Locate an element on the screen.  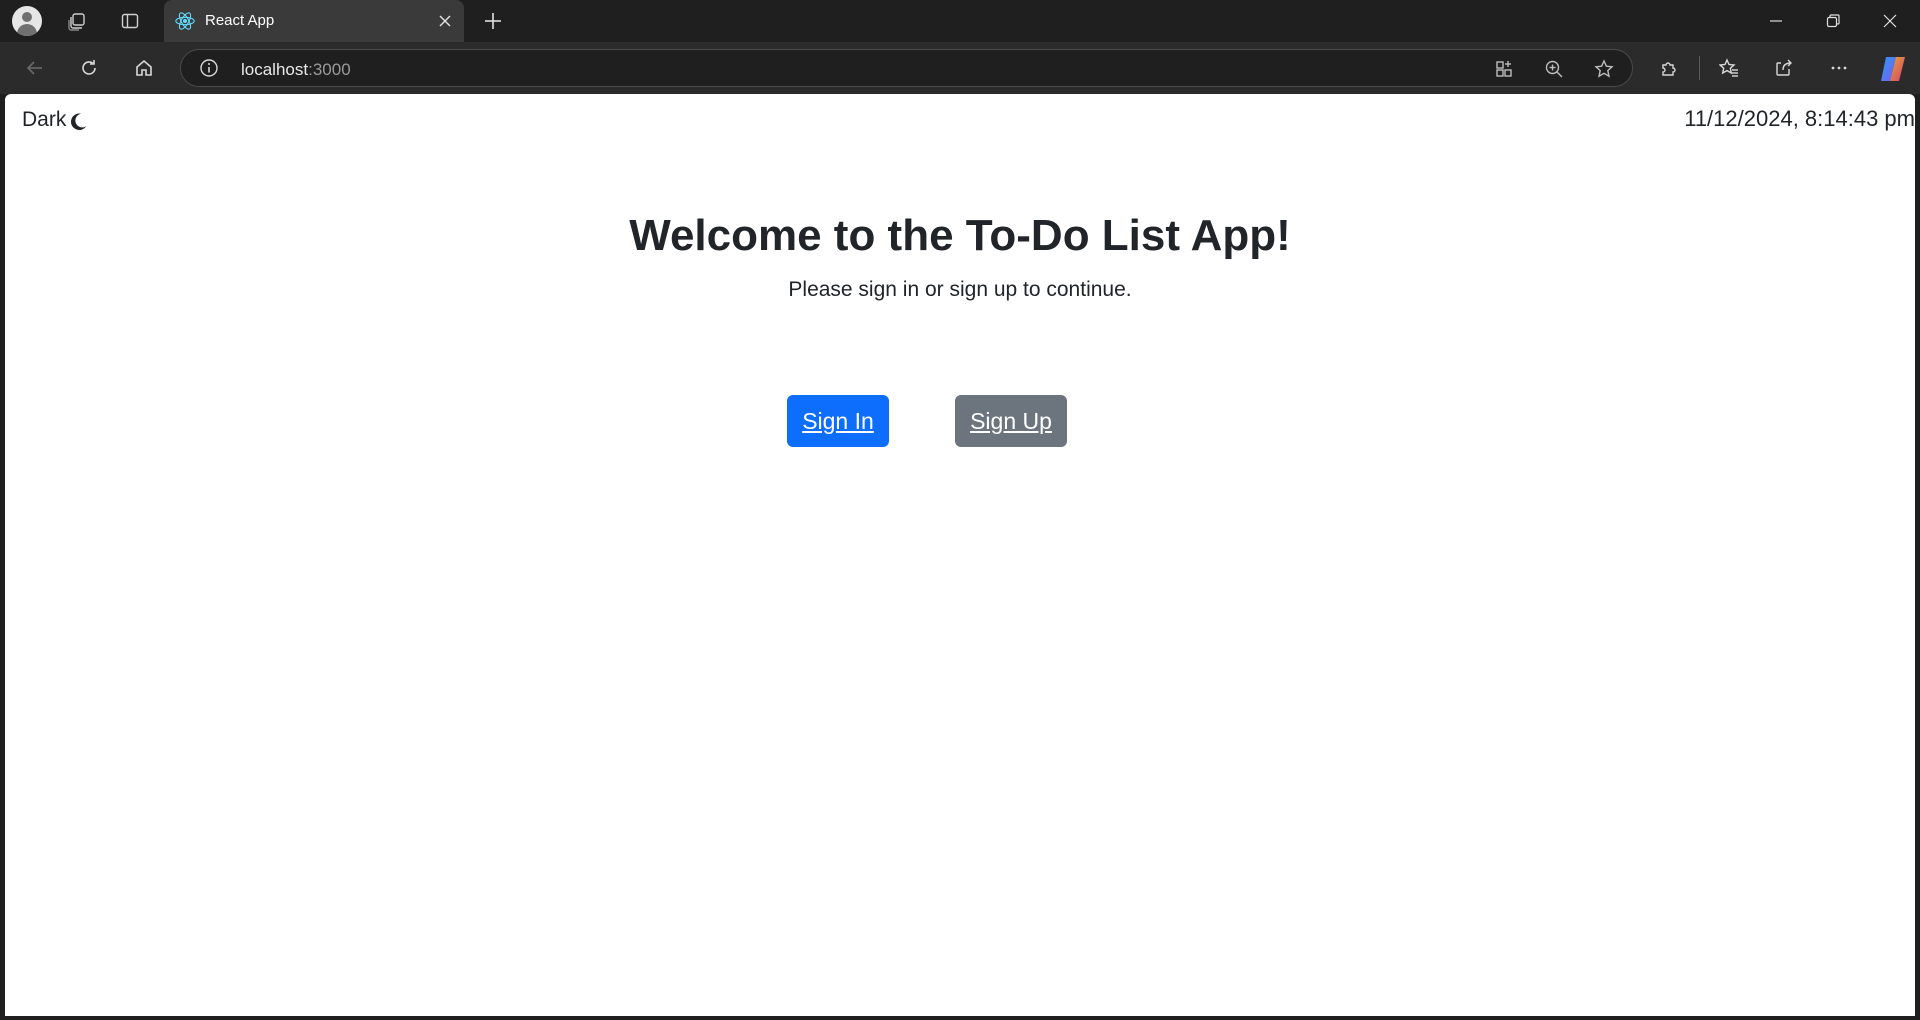
vertical-tabs-icon is located at coordinates (130, 21).